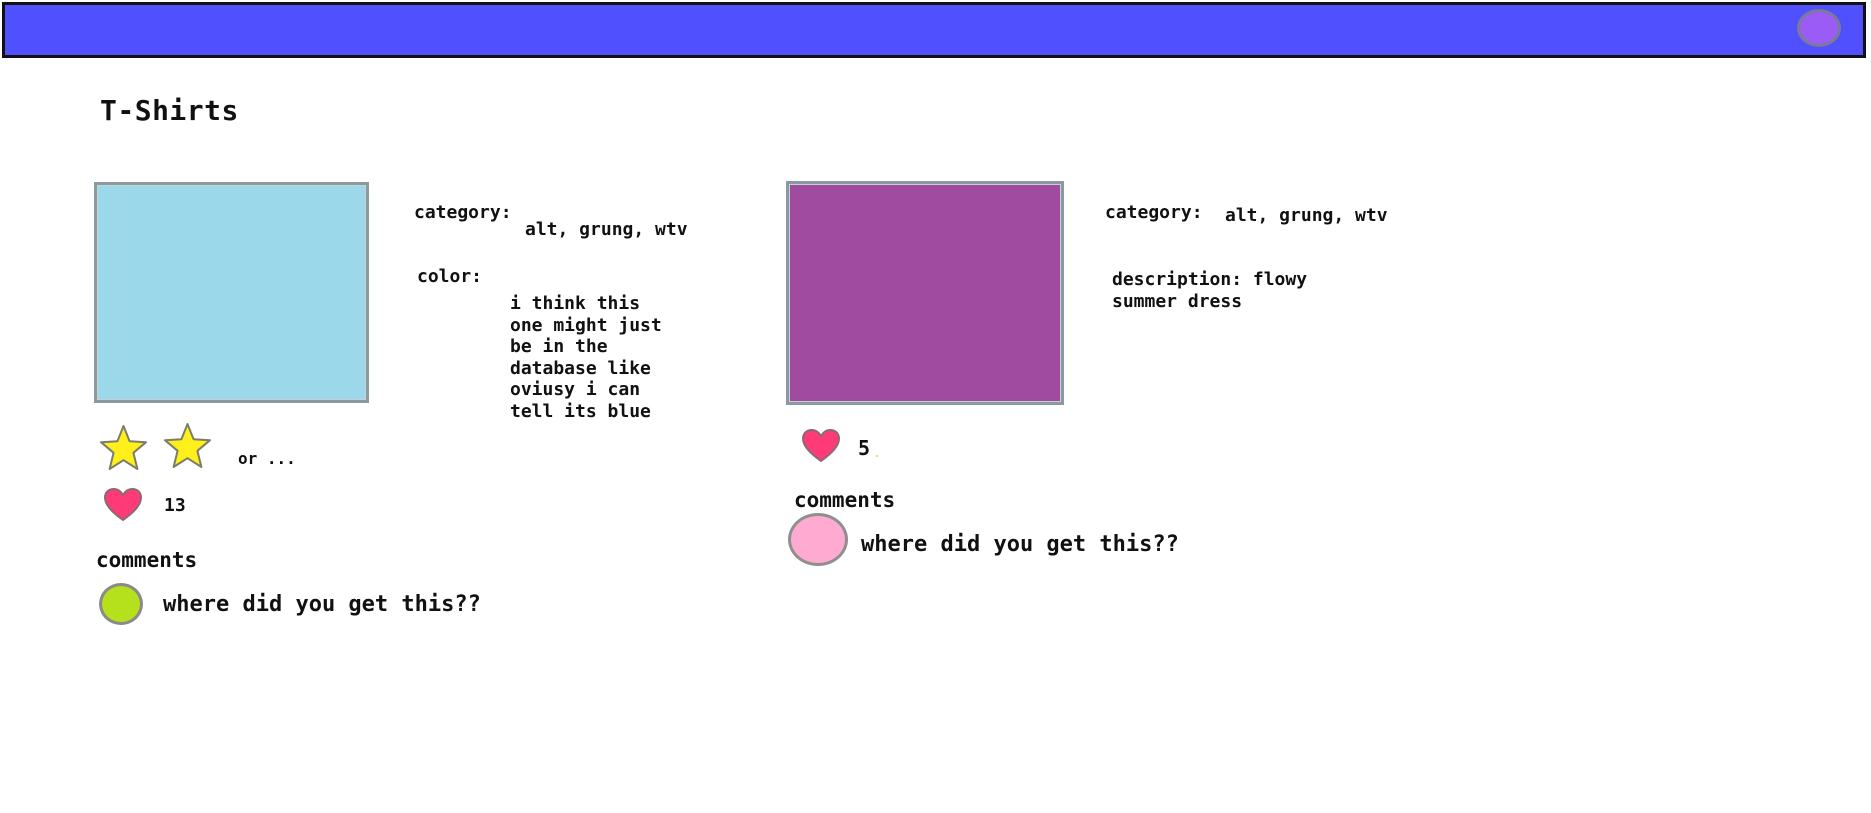 Image resolution: width=1871 pixels, height=813 pixels. I want to click on description: description: flowy summer dress, so click(1210, 290).